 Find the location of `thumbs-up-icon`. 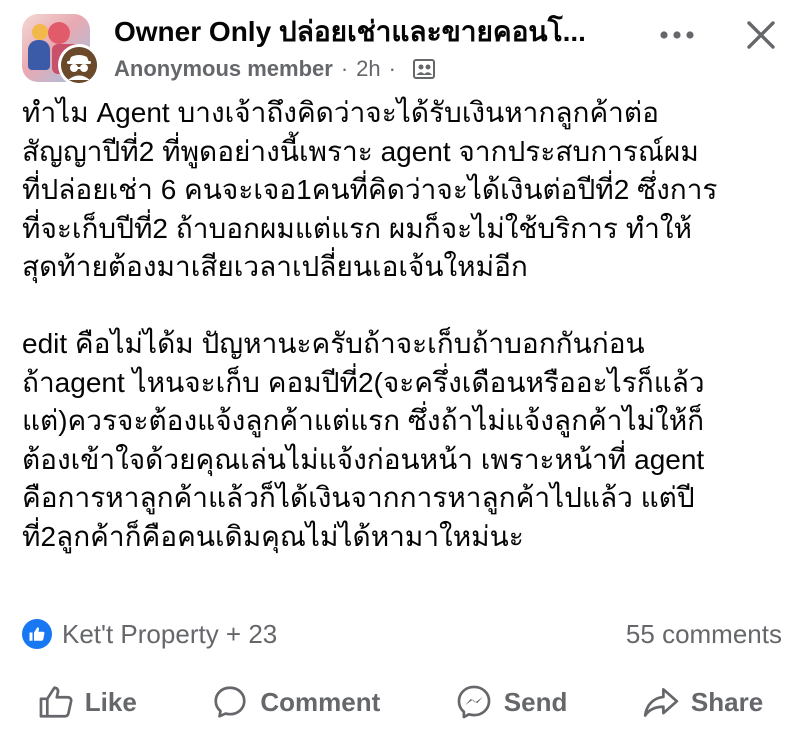

thumbs-up-icon is located at coordinates (56, 702).